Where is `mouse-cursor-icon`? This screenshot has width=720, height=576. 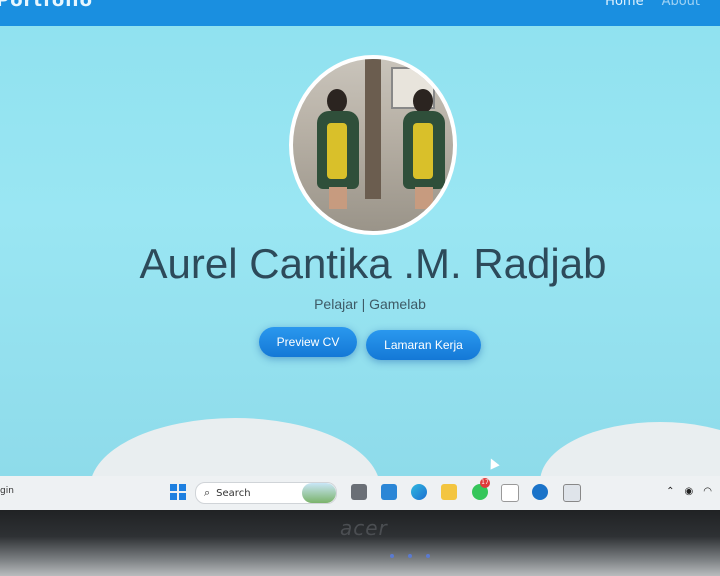 mouse-cursor-icon is located at coordinates (493, 463).